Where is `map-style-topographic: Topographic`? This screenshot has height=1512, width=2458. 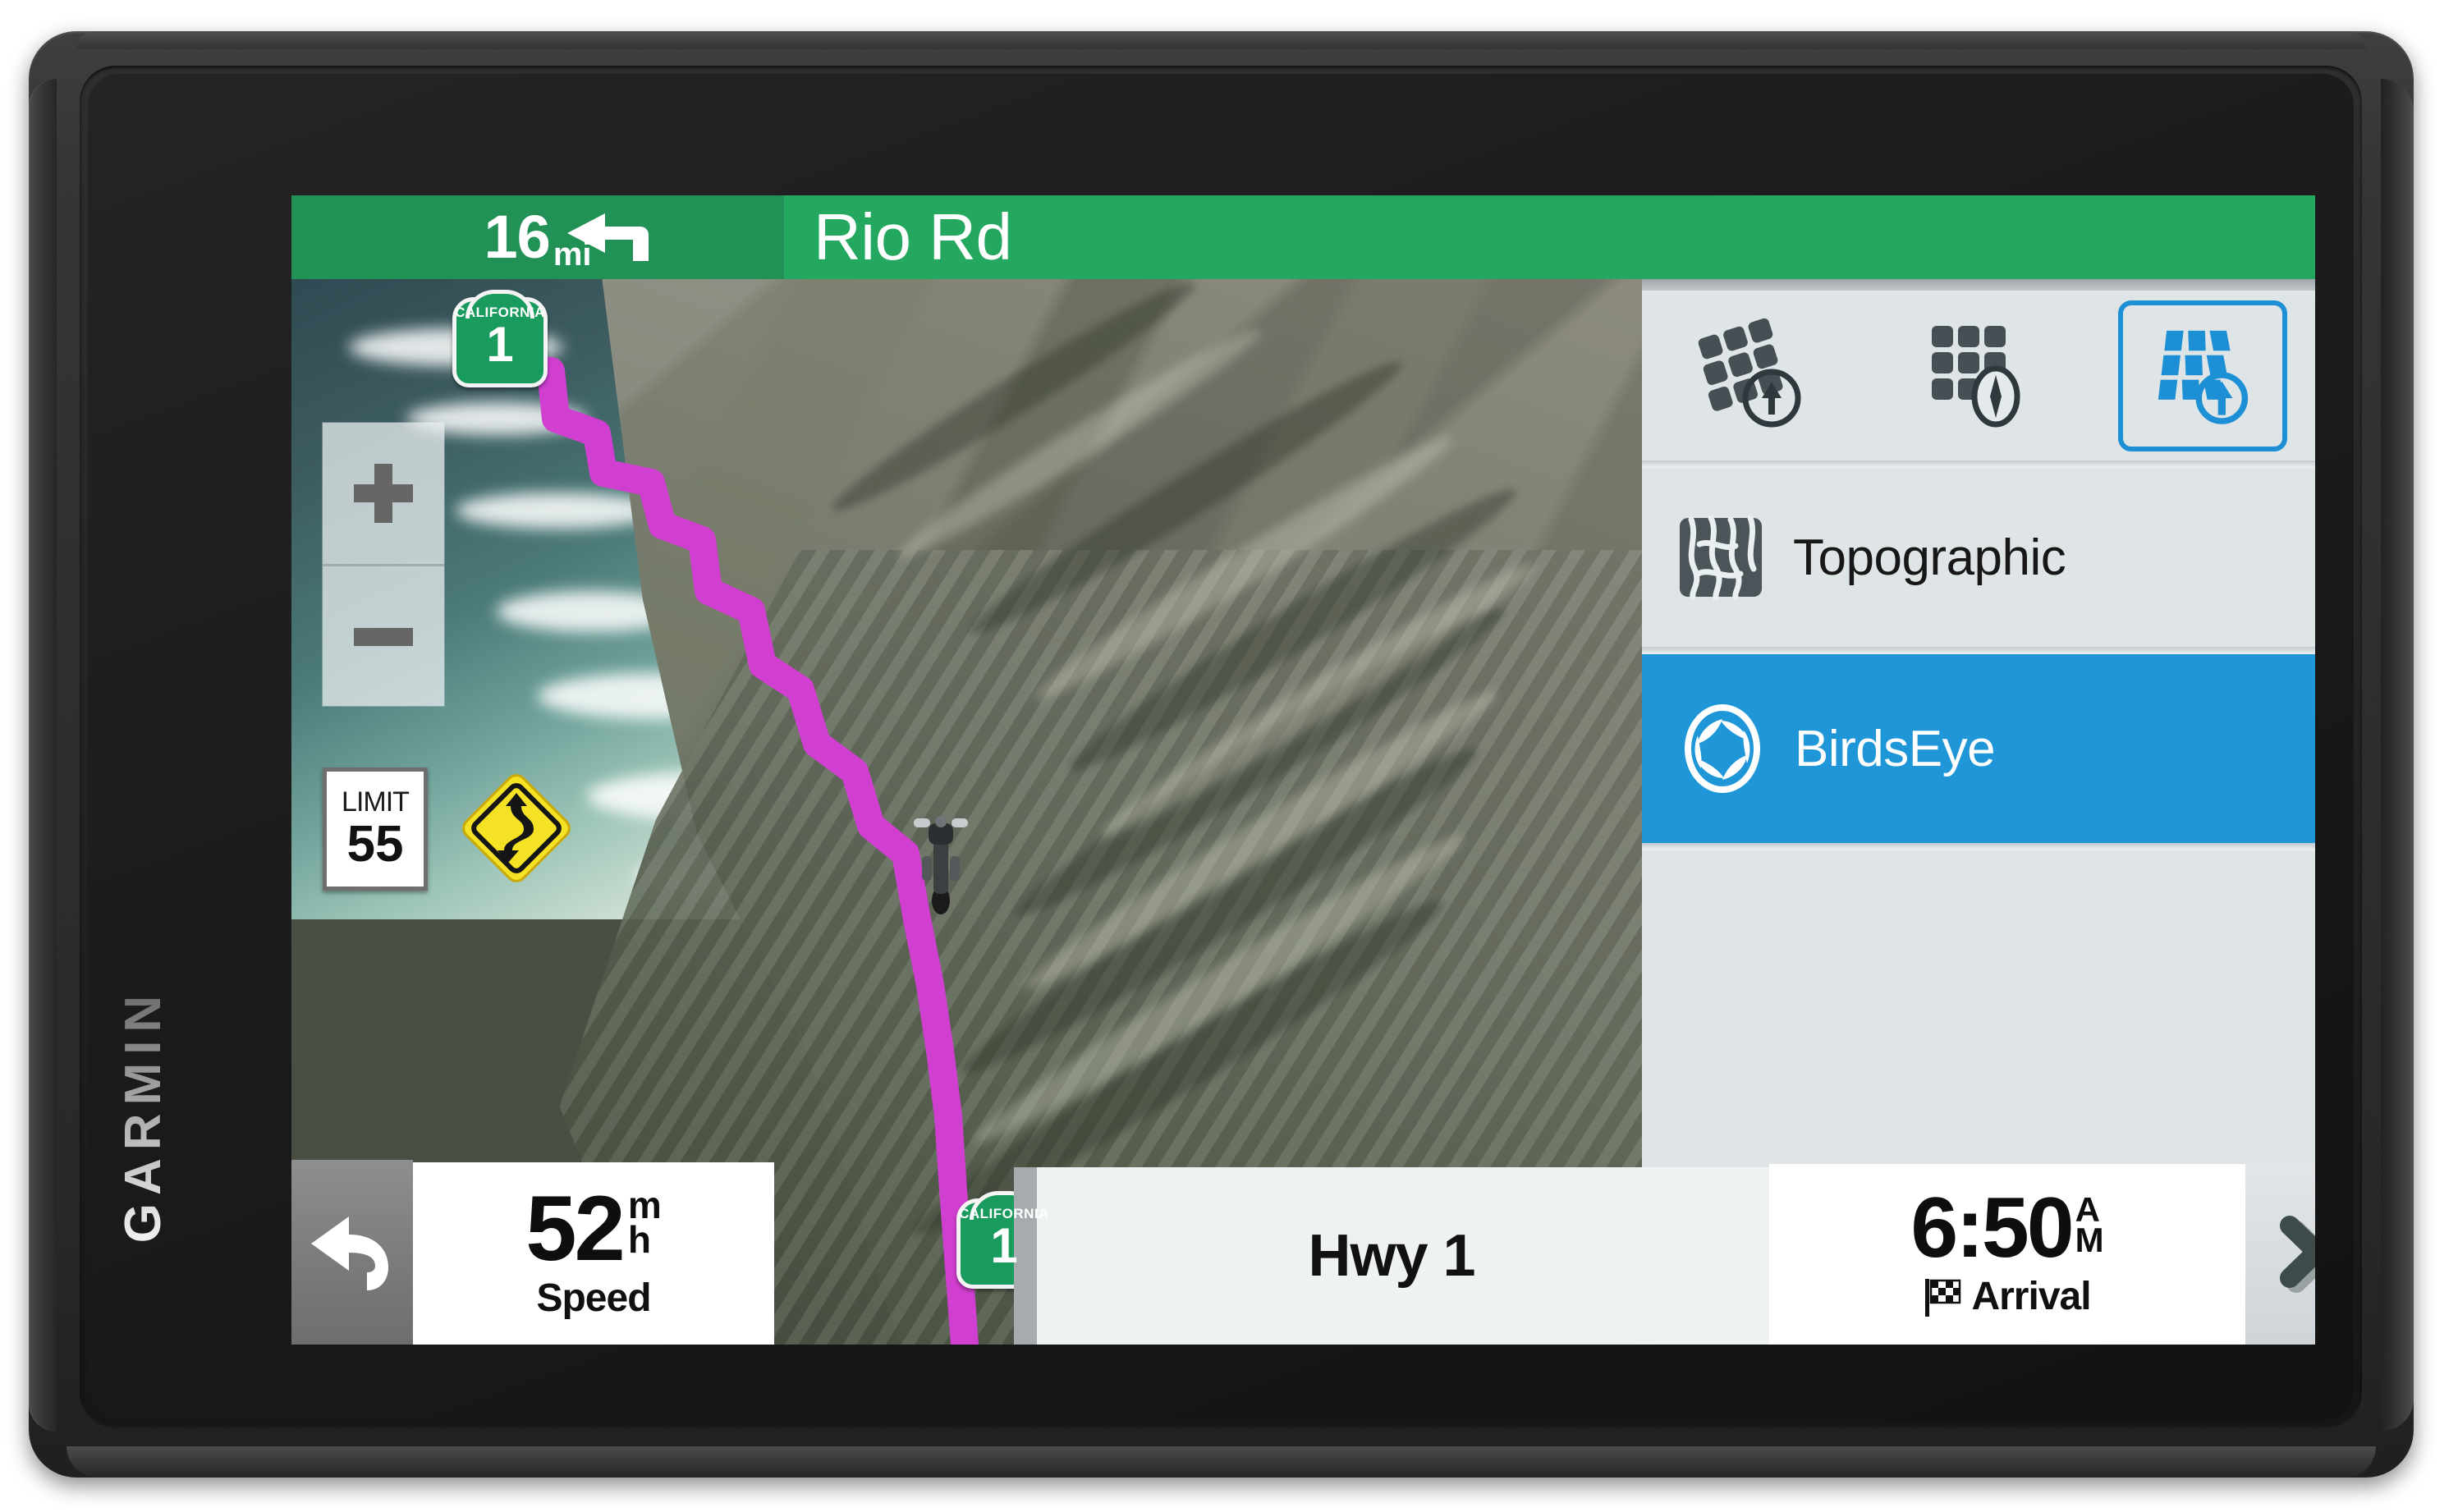
map-style-topographic: Topographic is located at coordinates (1978, 557).